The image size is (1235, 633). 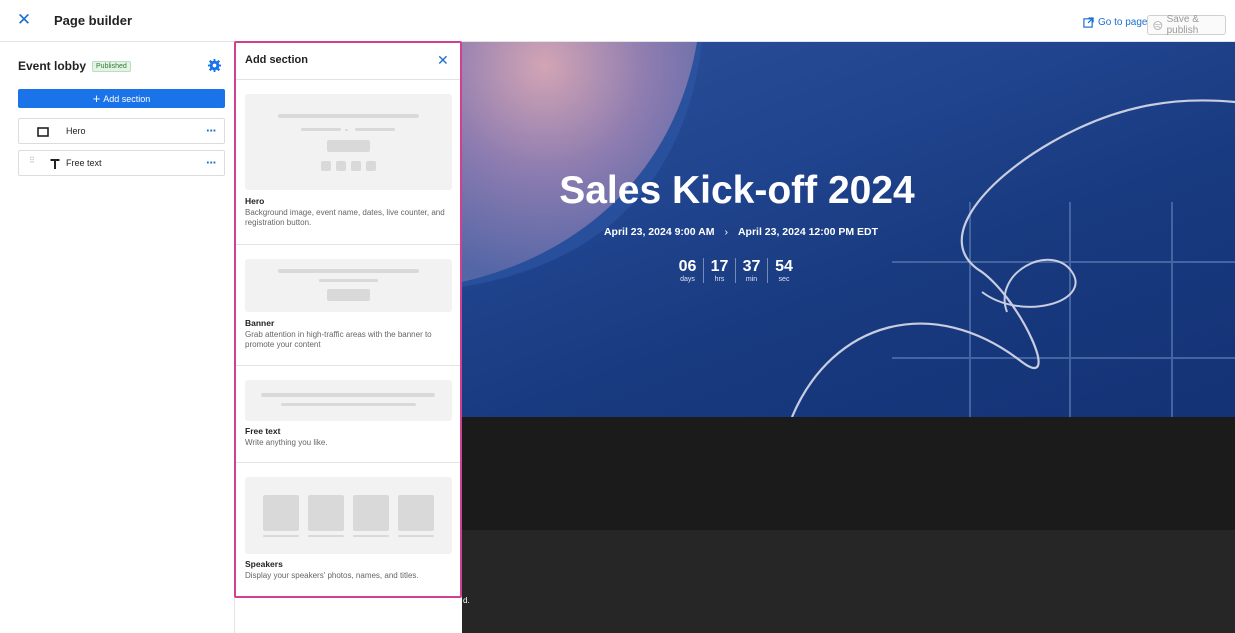 What do you see at coordinates (55, 164) in the screenshot?
I see `text-t-icon` at bounding box center [55, 164].